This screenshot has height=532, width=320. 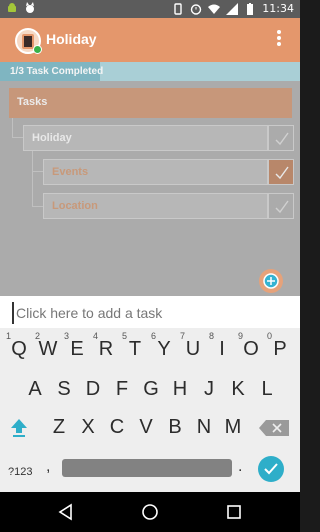 I want to click on key-g: G, so click(x=151, y=392).